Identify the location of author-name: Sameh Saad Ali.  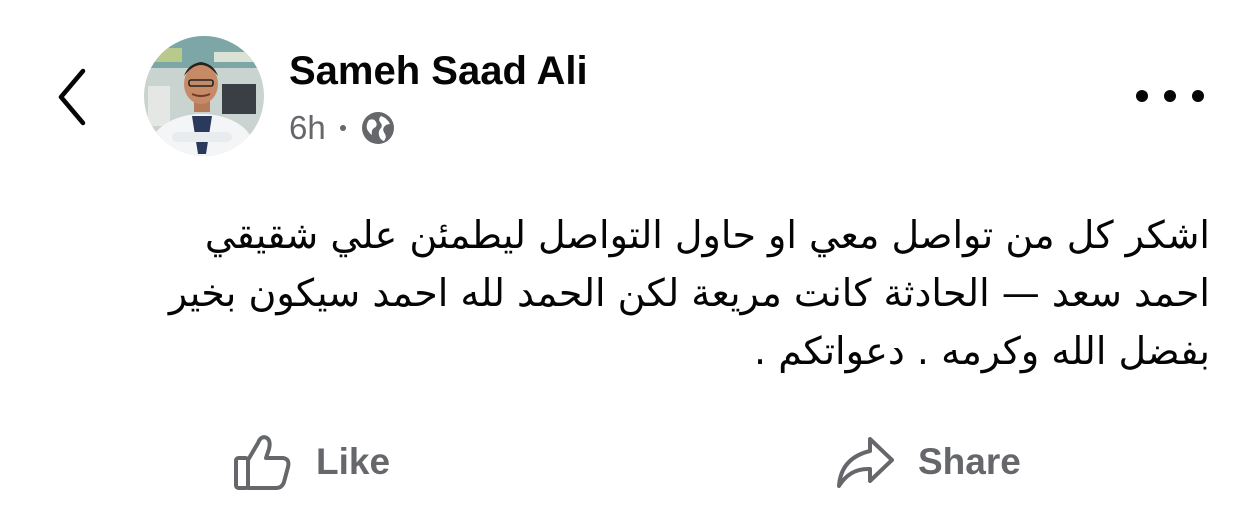
(438, 71).